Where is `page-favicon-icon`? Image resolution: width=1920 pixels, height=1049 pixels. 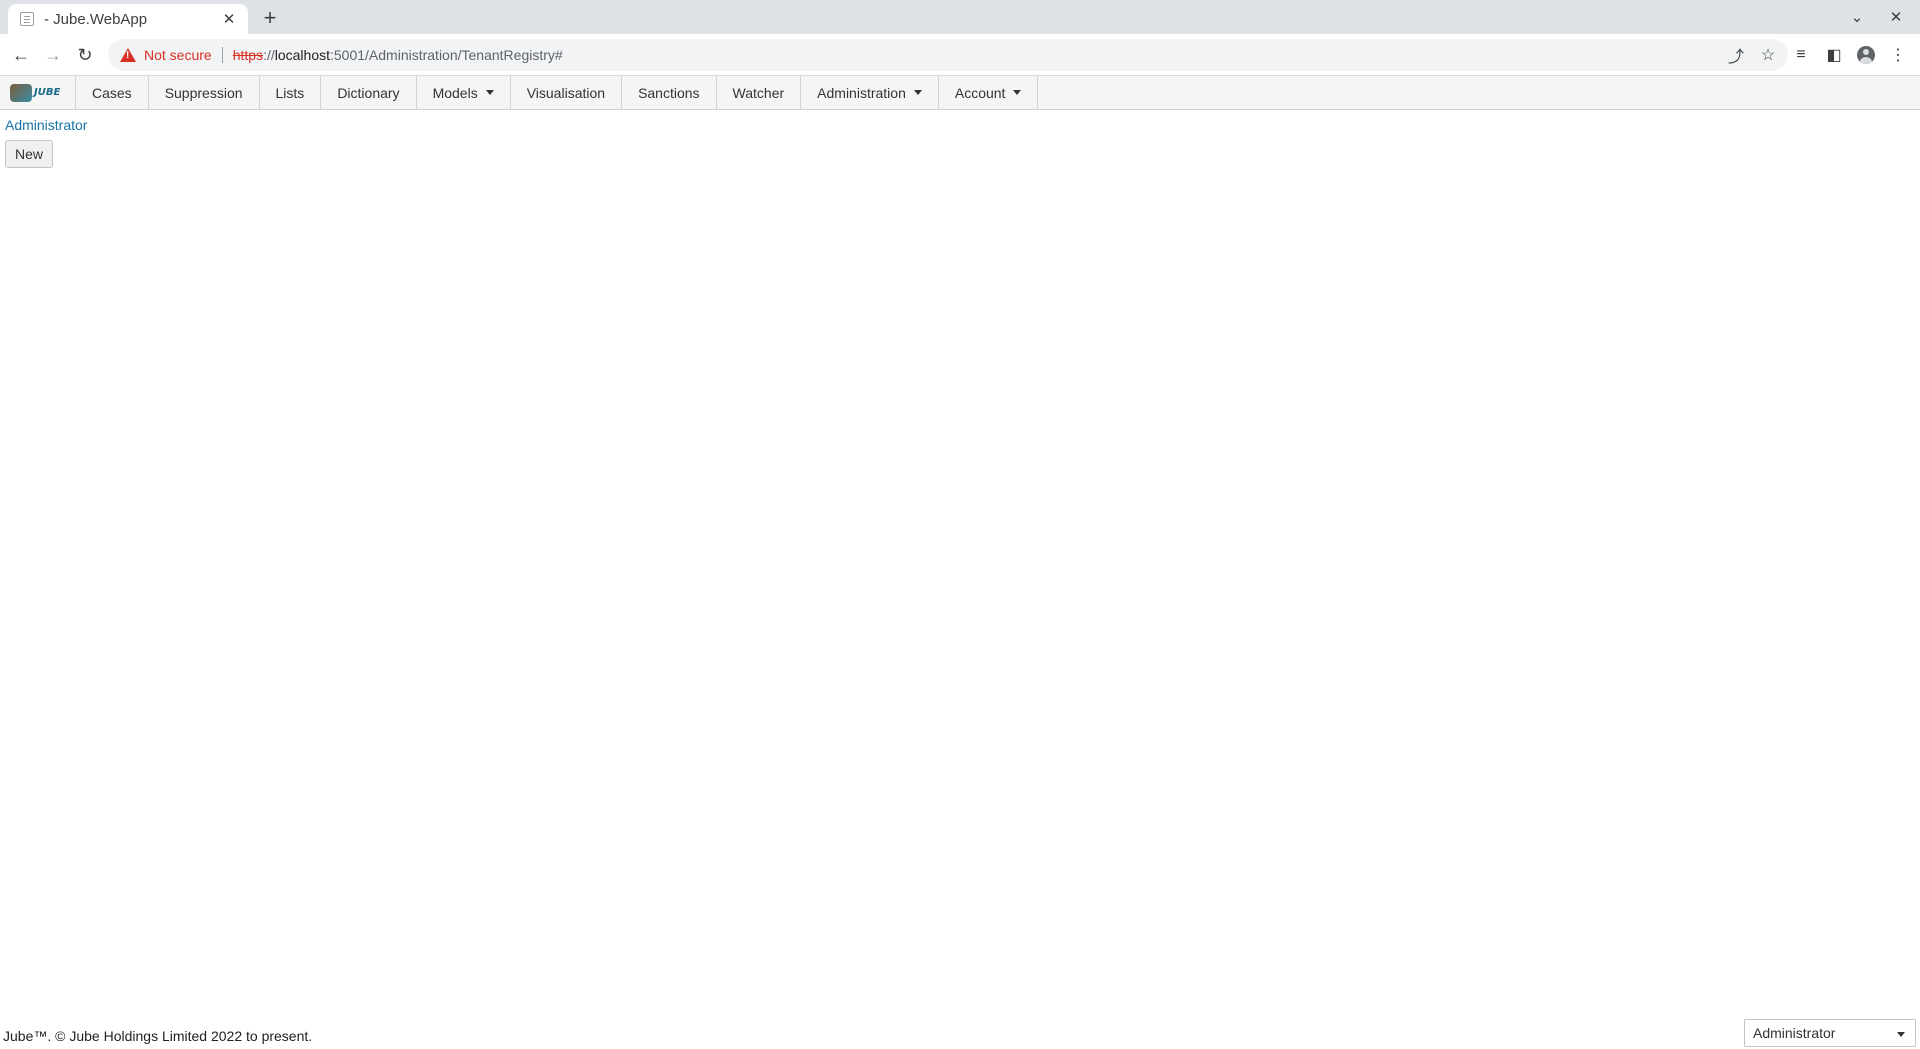
page-favicon-icon is located at coordinates (27, 19).